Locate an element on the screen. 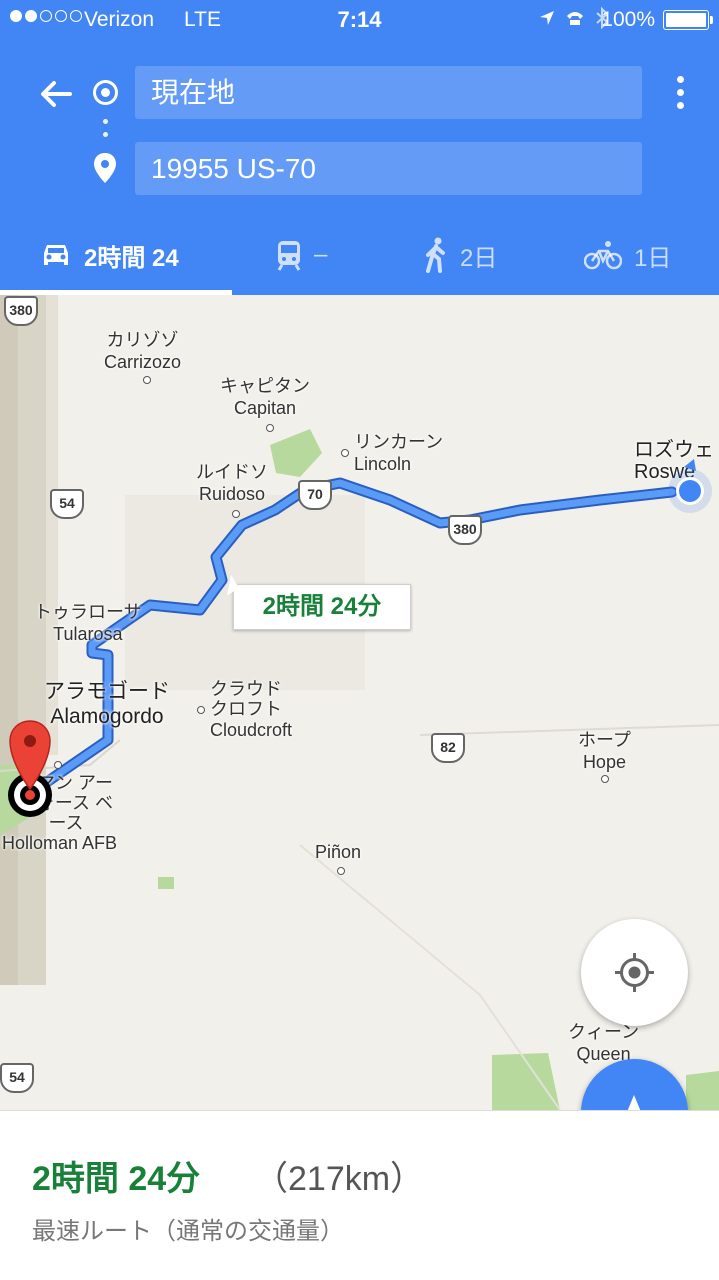 The width and height of the screenshot is (719, 1280). destination-pin-icon is located at coordinates (105, 168).